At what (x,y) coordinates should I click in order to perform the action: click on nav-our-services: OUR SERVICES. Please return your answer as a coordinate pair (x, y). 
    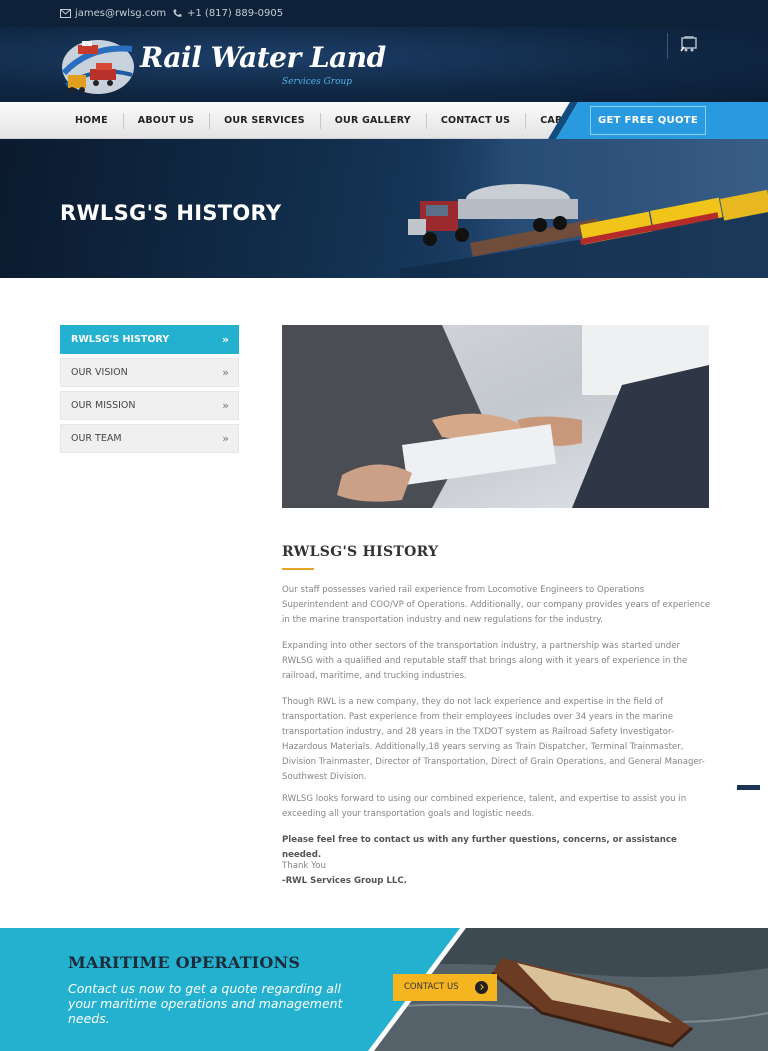
    Looking at the image, I should click on (264, 120).